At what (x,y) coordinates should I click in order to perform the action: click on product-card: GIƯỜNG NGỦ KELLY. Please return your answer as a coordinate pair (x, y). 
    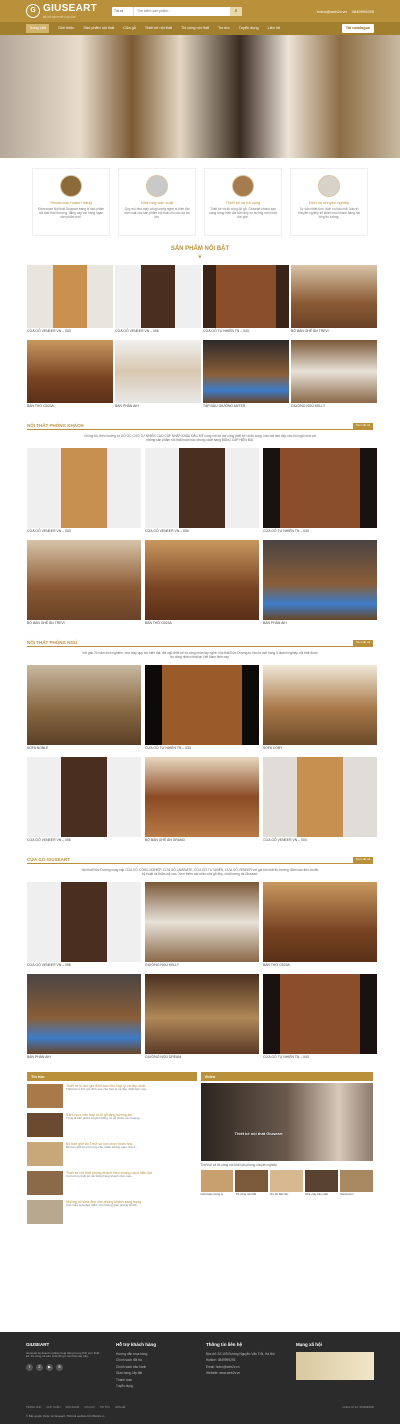
    Looking at the image, I should click on (202, 925).